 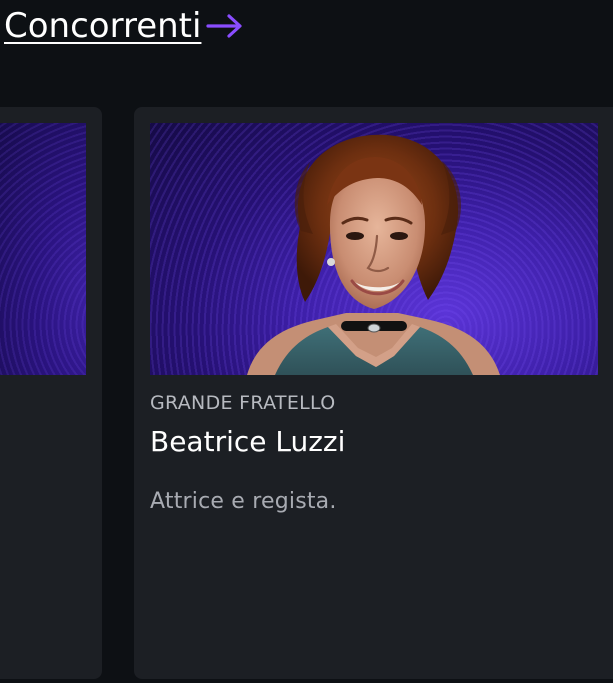 I want to click on contestant-name: Beatrice Luzzi, so click(x=370, y=442).